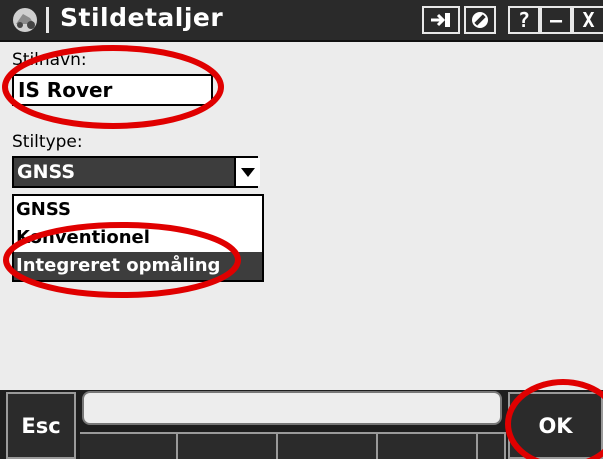 The width and height of the screenshot is (603, 459). Describe the element at coordinates (25, 20) in the screenshot. I see `tractor-app-icon` at that location.